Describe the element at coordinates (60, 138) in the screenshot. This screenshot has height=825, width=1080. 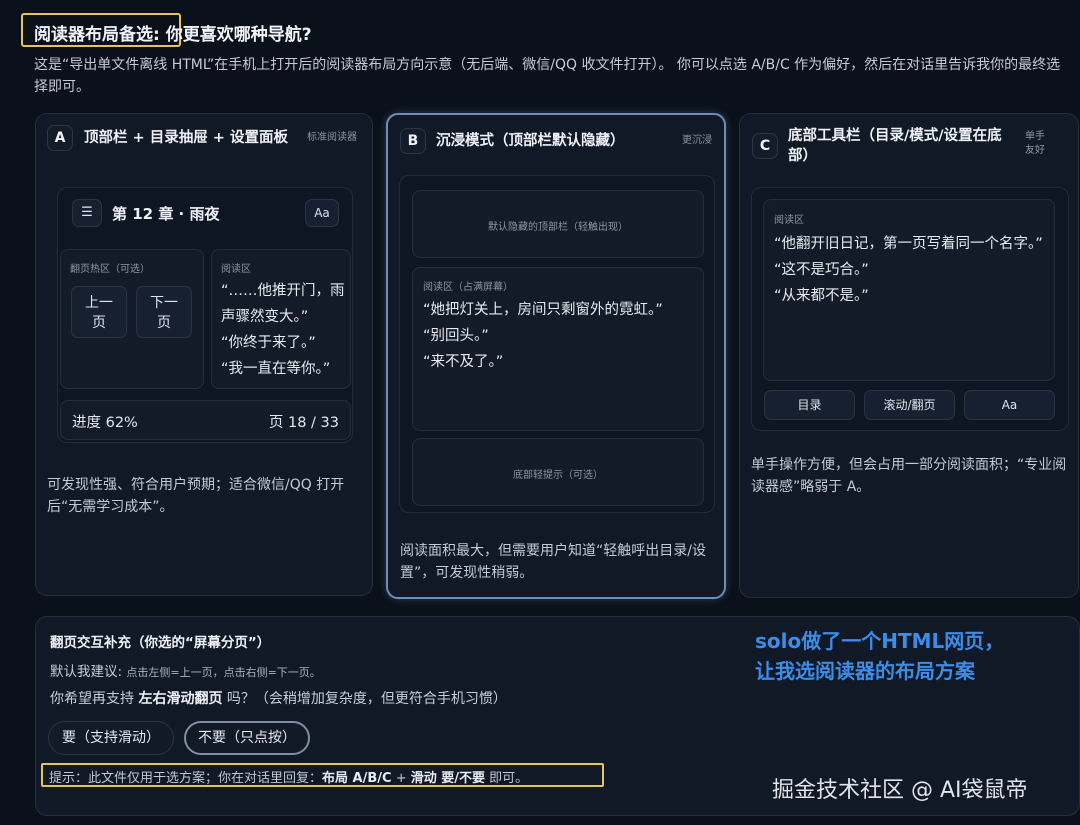
I see `card-letter-a: A` at that location.